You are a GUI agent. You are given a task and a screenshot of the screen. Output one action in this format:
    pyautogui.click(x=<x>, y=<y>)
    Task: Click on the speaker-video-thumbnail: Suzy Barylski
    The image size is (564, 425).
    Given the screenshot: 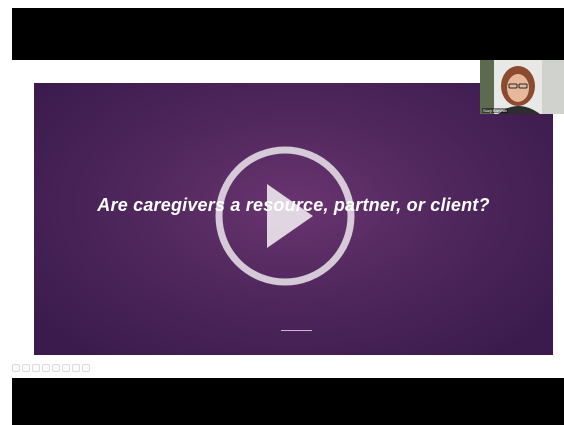 What is the action you would take?
    pyautogui.click(x=522, y=87)
    